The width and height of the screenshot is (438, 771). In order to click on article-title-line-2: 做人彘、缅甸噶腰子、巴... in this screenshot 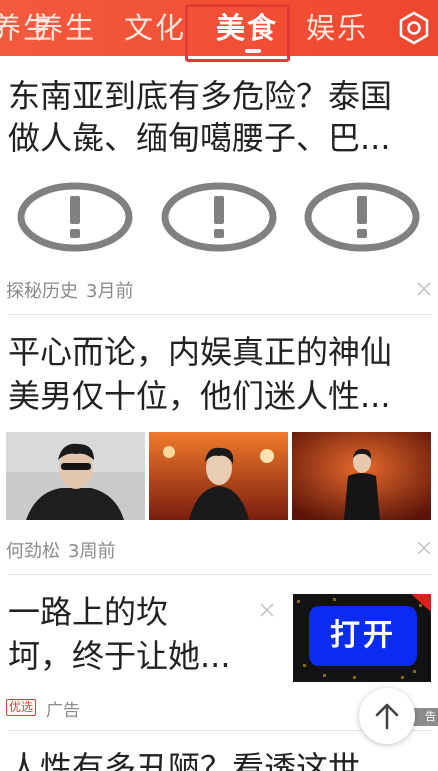, I will do `click(199, 138)`.